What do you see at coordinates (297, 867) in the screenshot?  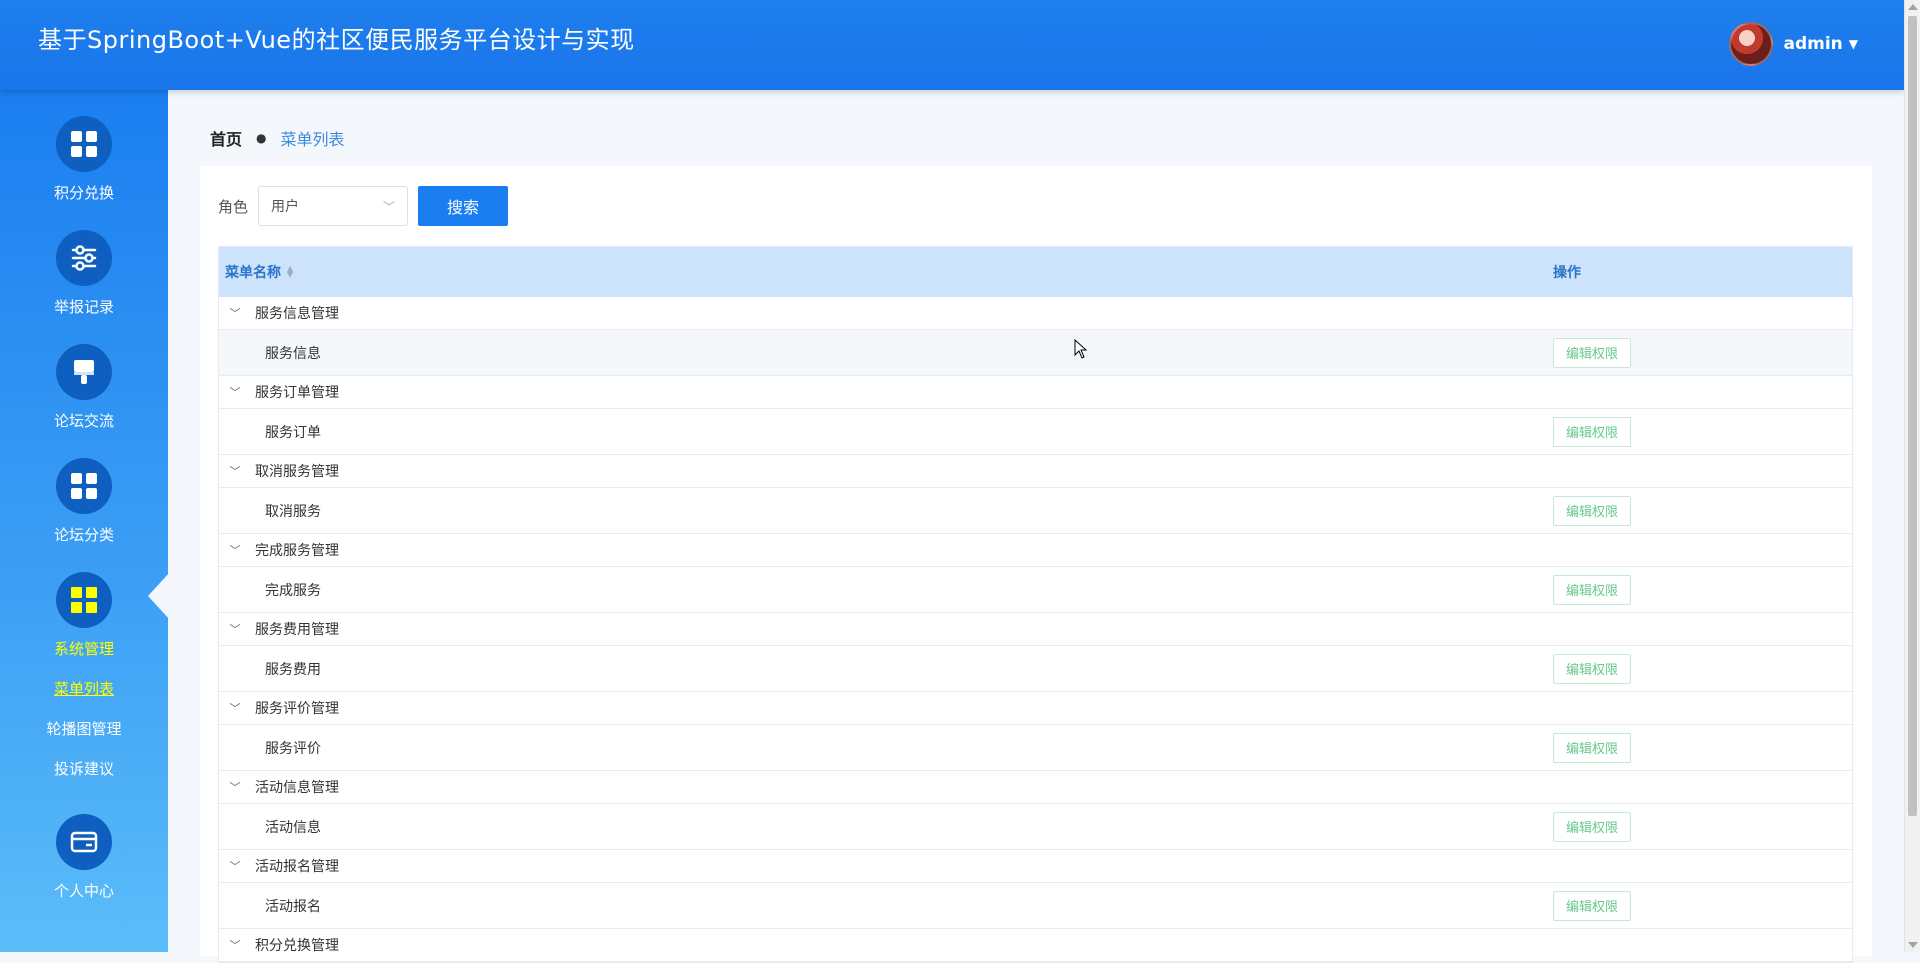 I see `menu-name: 活动报名管理` at bounding box center [297, 867].